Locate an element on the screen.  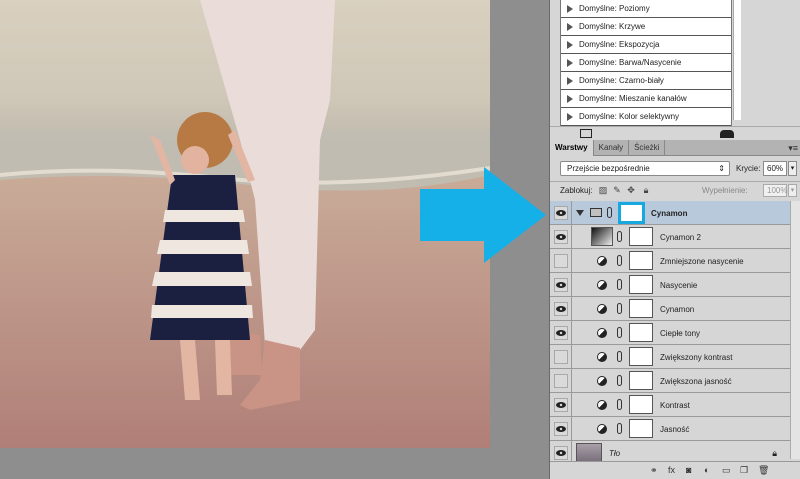
tab-layers: Warstwy is located at coordinates (572, 148).